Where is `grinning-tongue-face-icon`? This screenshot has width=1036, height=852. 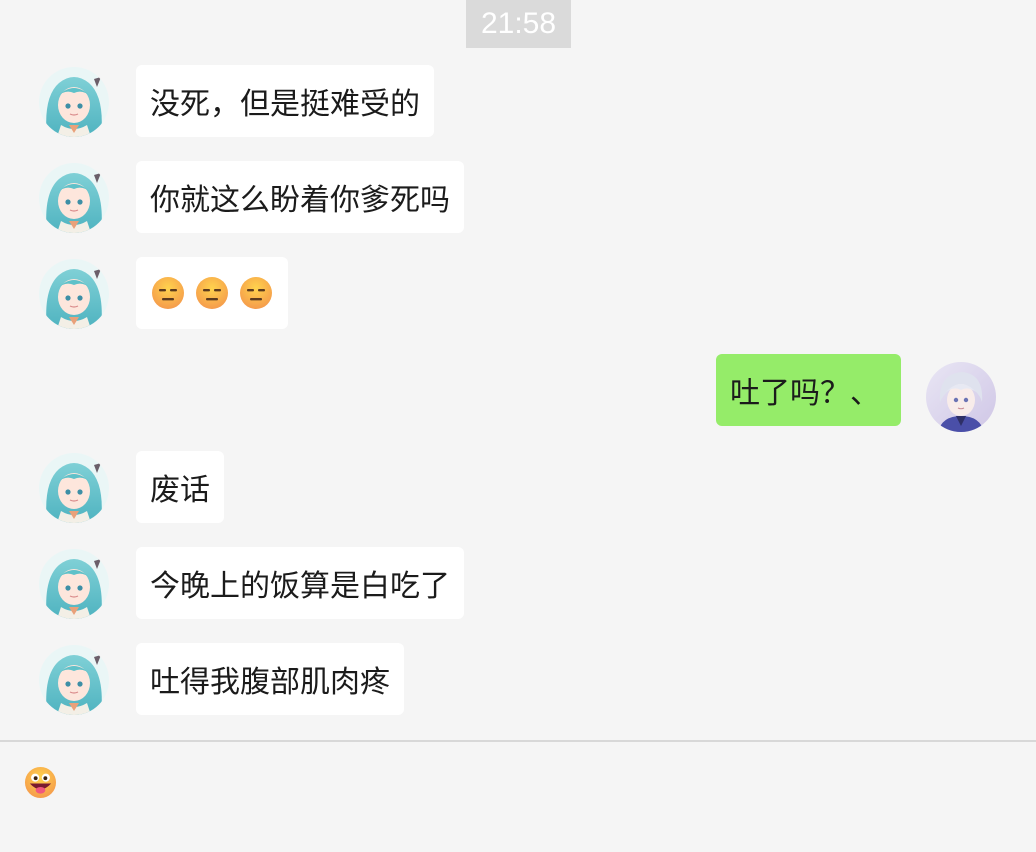
grinning-tongue-face-icon is located at coordinates (40, 782).